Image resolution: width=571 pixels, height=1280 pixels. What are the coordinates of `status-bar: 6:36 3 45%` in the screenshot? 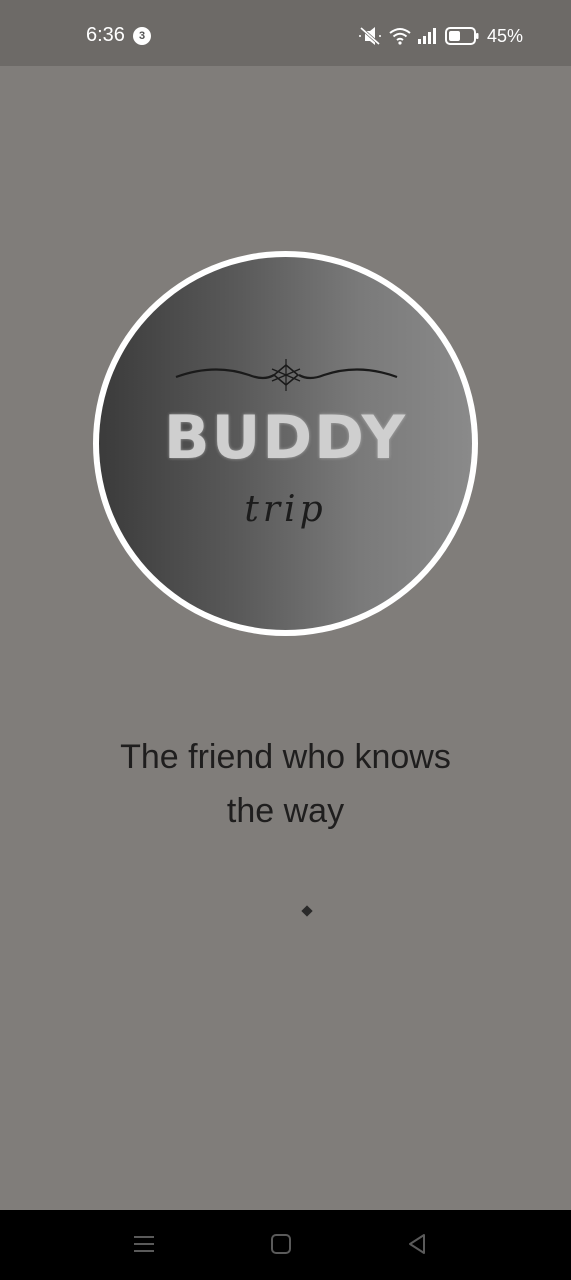 It's located at (285, 33).